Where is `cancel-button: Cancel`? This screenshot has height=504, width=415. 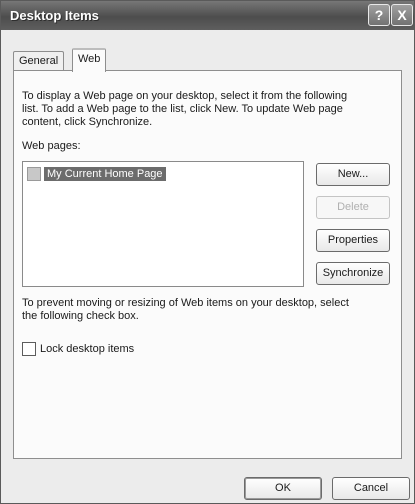
cancel-button: Cancel is located at coordinates (371, 488).